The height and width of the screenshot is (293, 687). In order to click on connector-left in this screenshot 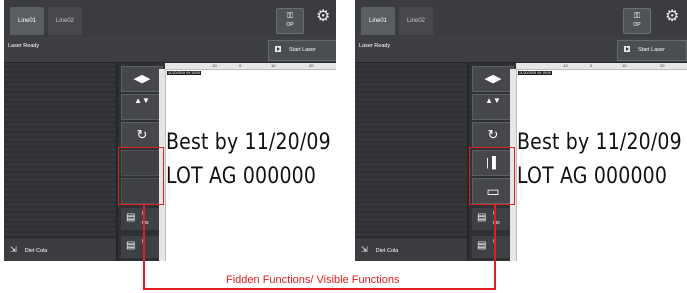, I will do `click(144, 246)`.